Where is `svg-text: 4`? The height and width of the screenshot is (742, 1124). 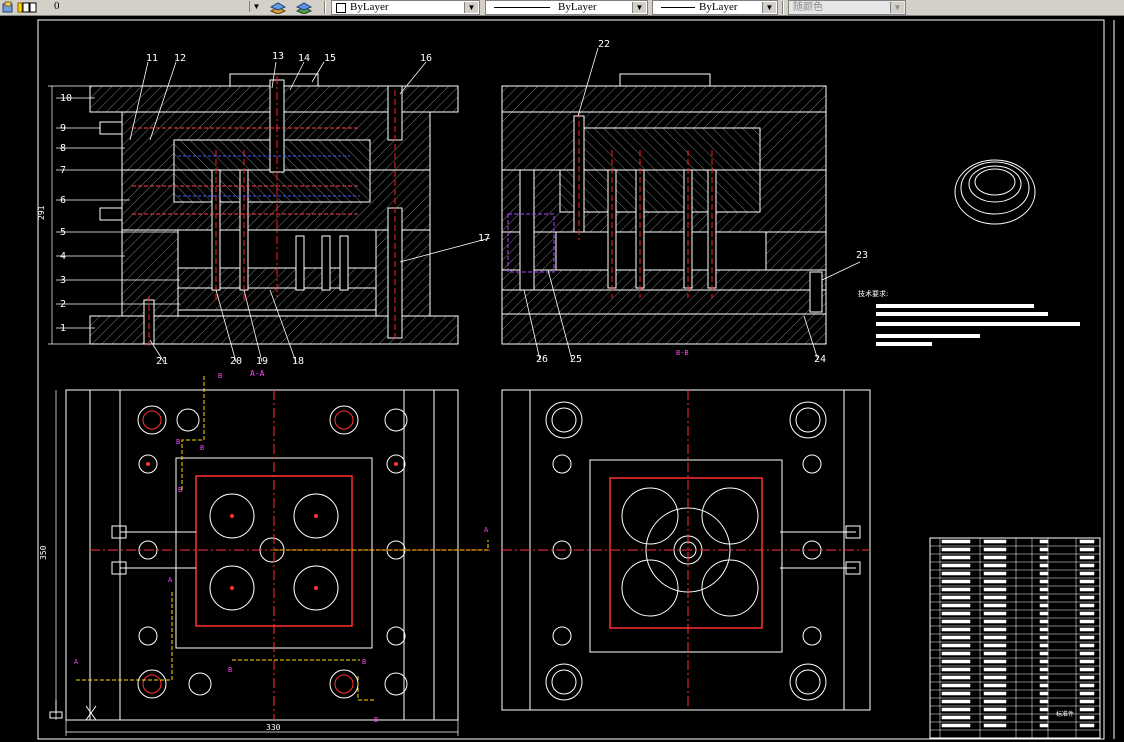 svg-text: 4 is located at coordinates (63, 256).